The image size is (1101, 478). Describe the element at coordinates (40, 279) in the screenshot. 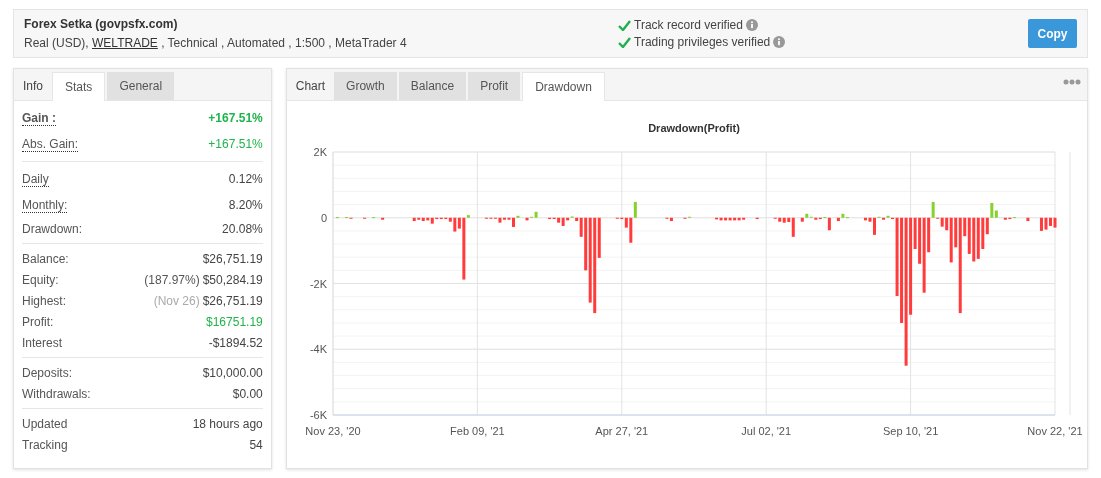

I see `stat-label: Equity:` at that location.